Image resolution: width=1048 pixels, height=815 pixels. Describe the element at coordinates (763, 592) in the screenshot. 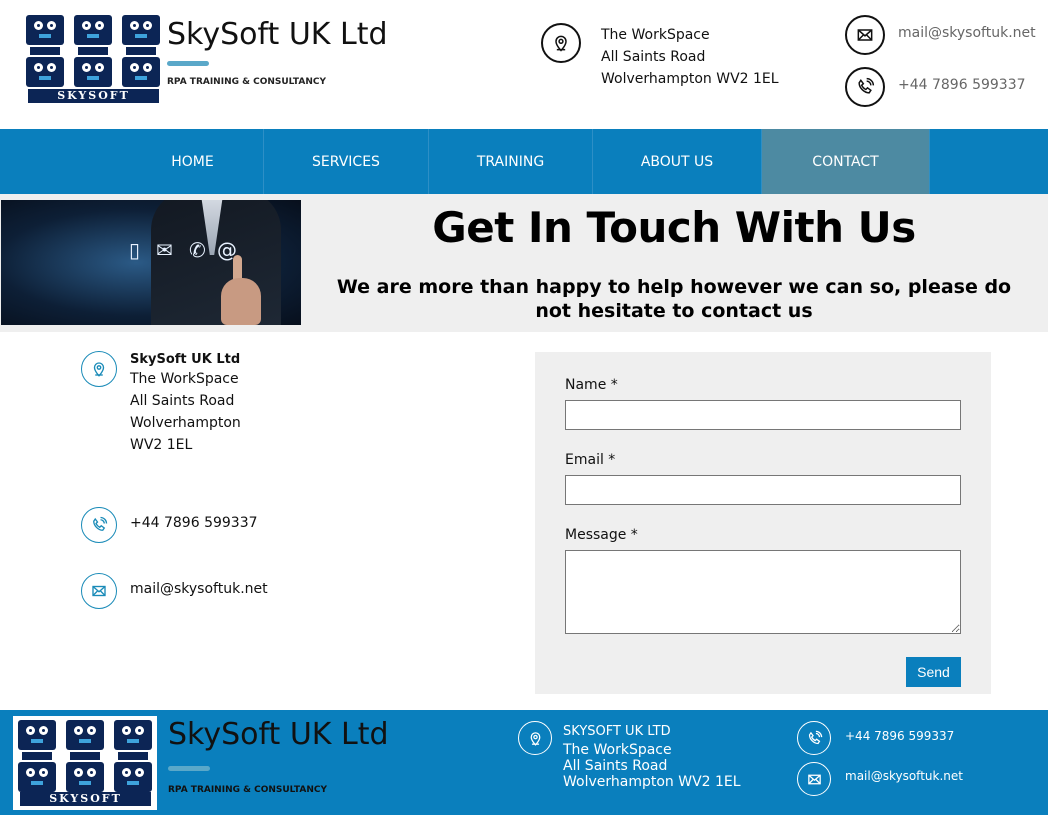

I see `message-input` at that location.